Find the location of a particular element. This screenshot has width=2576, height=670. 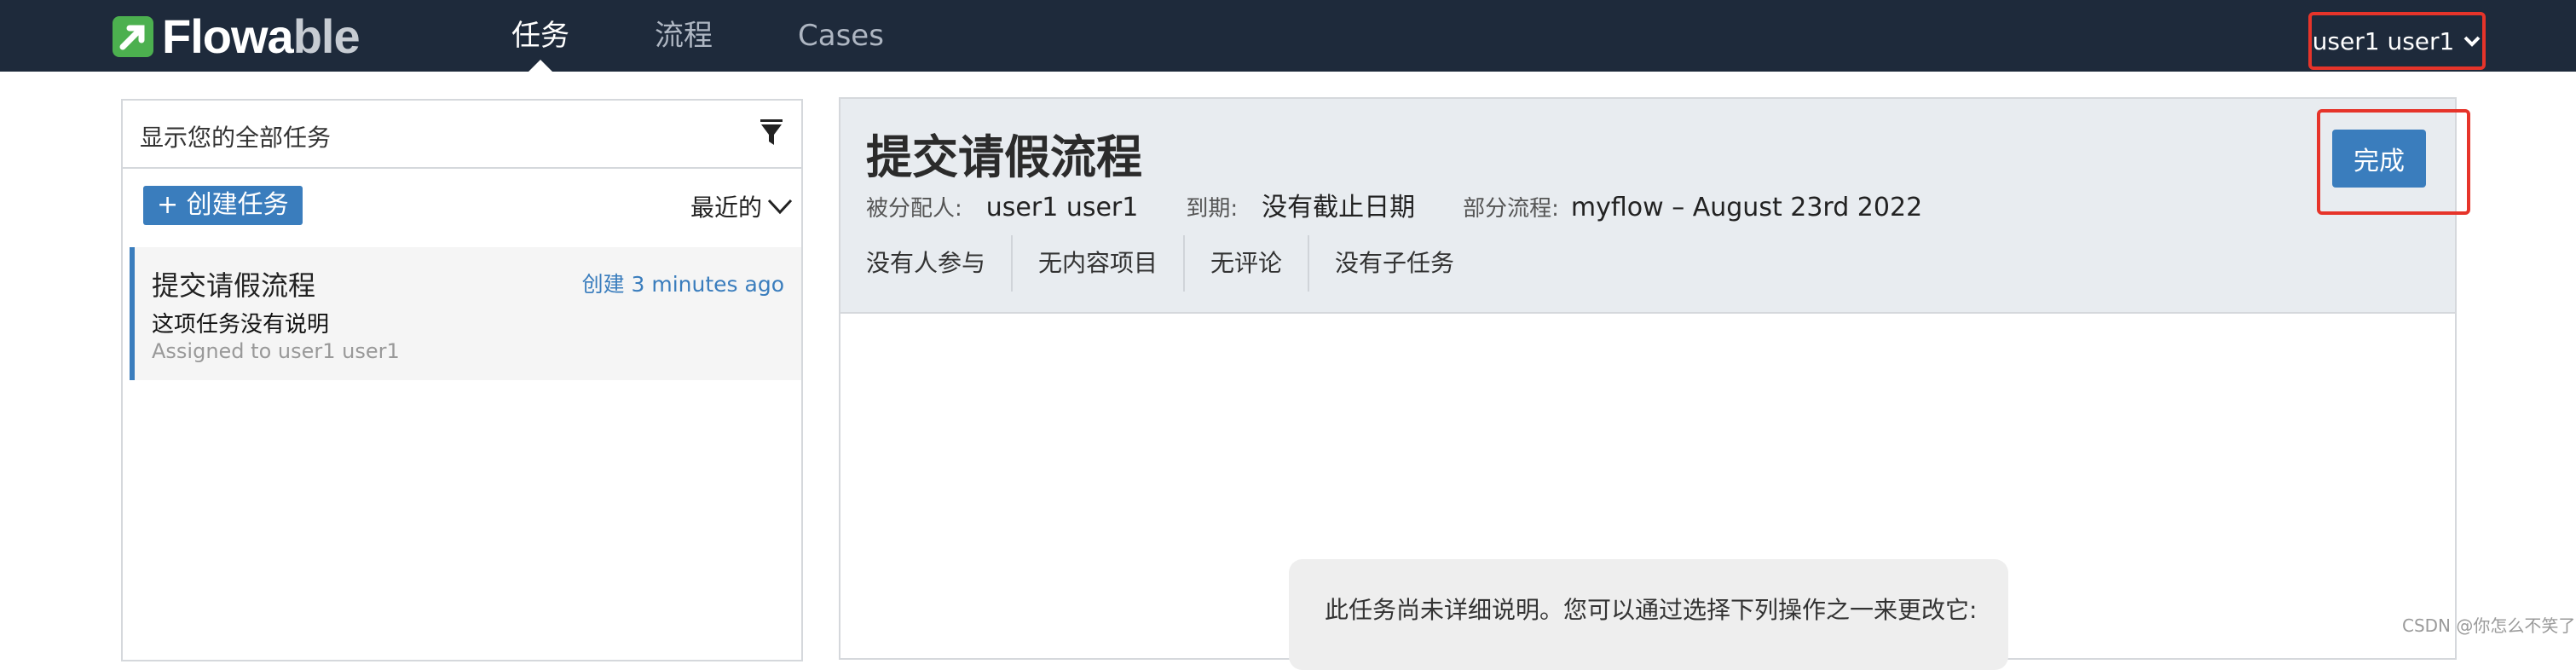

complete-highlight: 完成 is located at coordinates (2393, 162).